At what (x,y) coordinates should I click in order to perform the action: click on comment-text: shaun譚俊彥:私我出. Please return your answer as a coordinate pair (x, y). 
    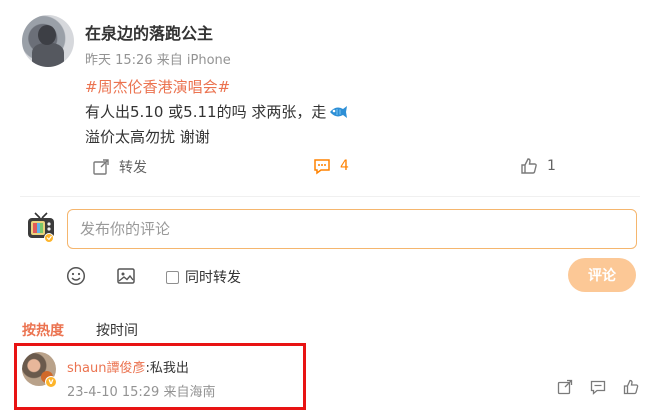
    Looking at the image, I should click on (128, 366).